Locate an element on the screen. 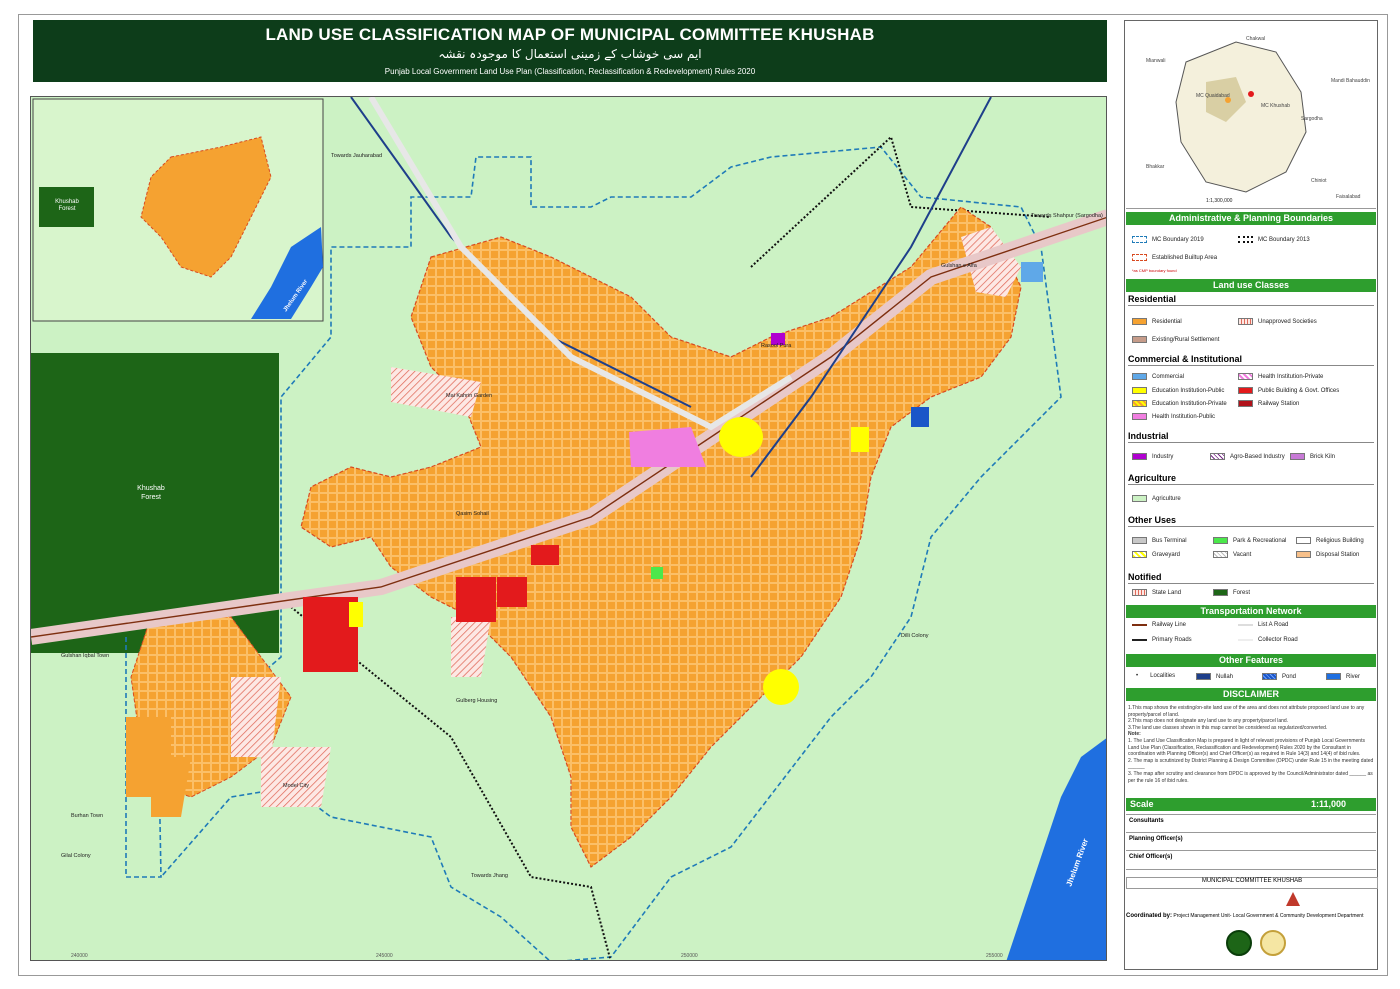 The height and width of the screenshot is (989, 1400). place-rasool-pura: Rasool Pura is located at coordinates (776, 346).